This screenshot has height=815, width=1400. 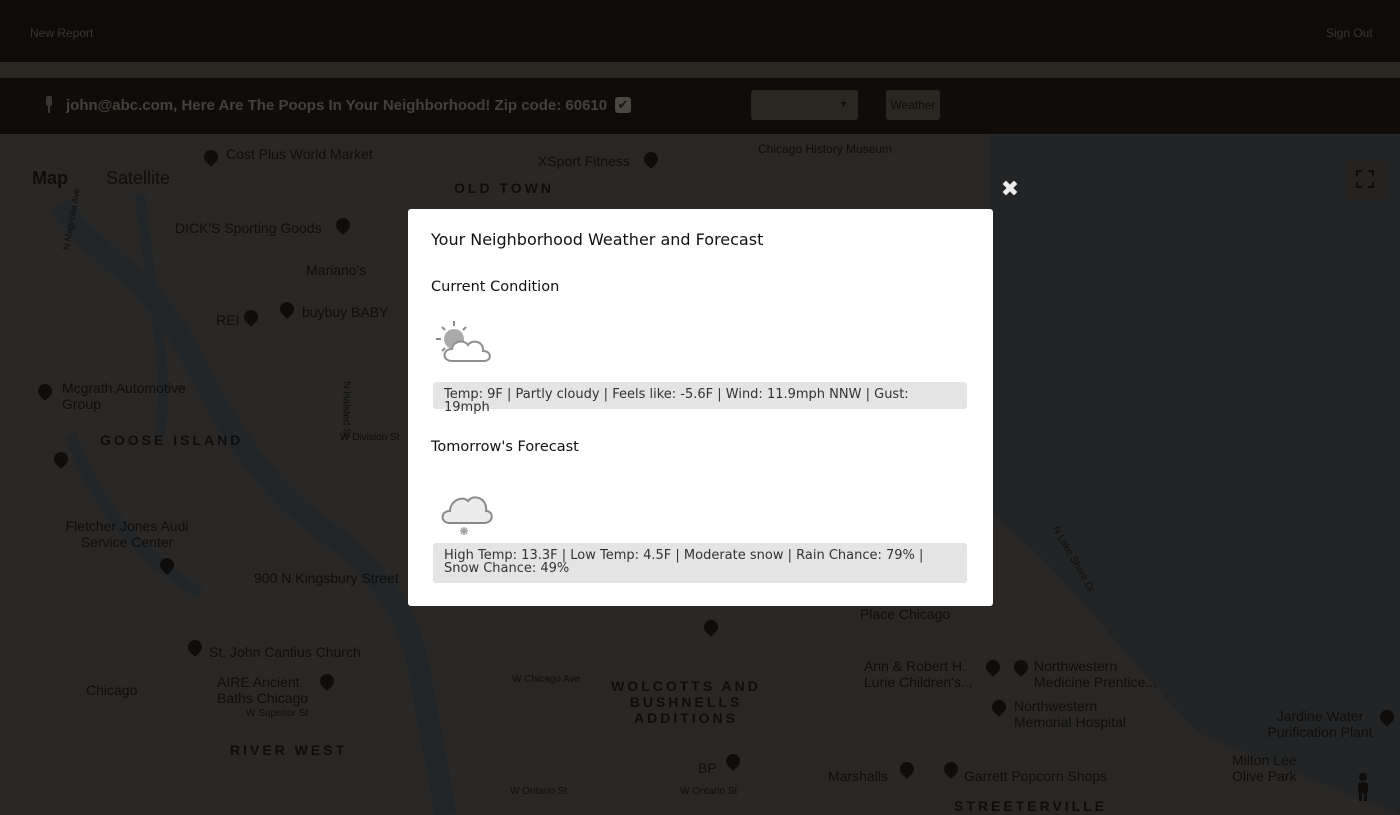 I want to click on new-report-link: New Report, so click(x=61, y=33).